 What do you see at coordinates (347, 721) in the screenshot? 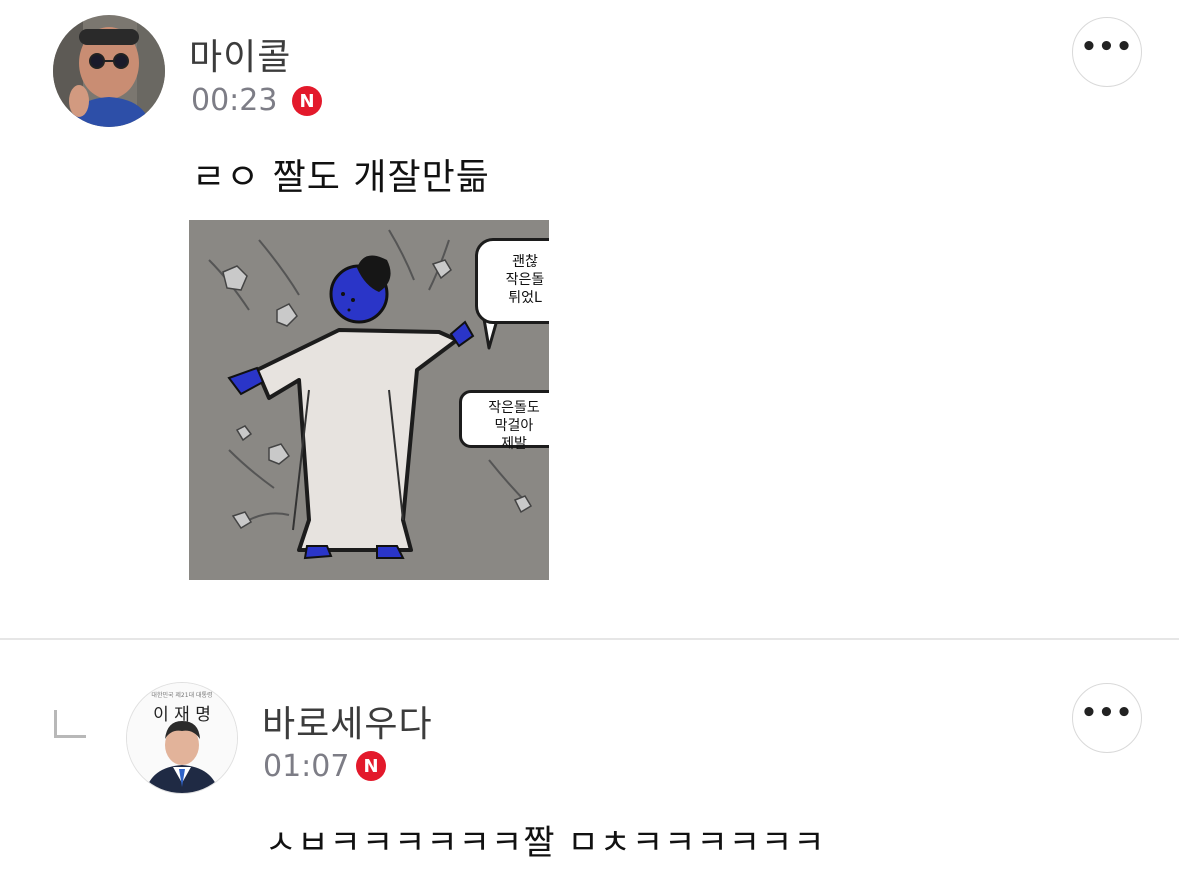
I see `username: 바로세우다` at bounding box center [347, 721].